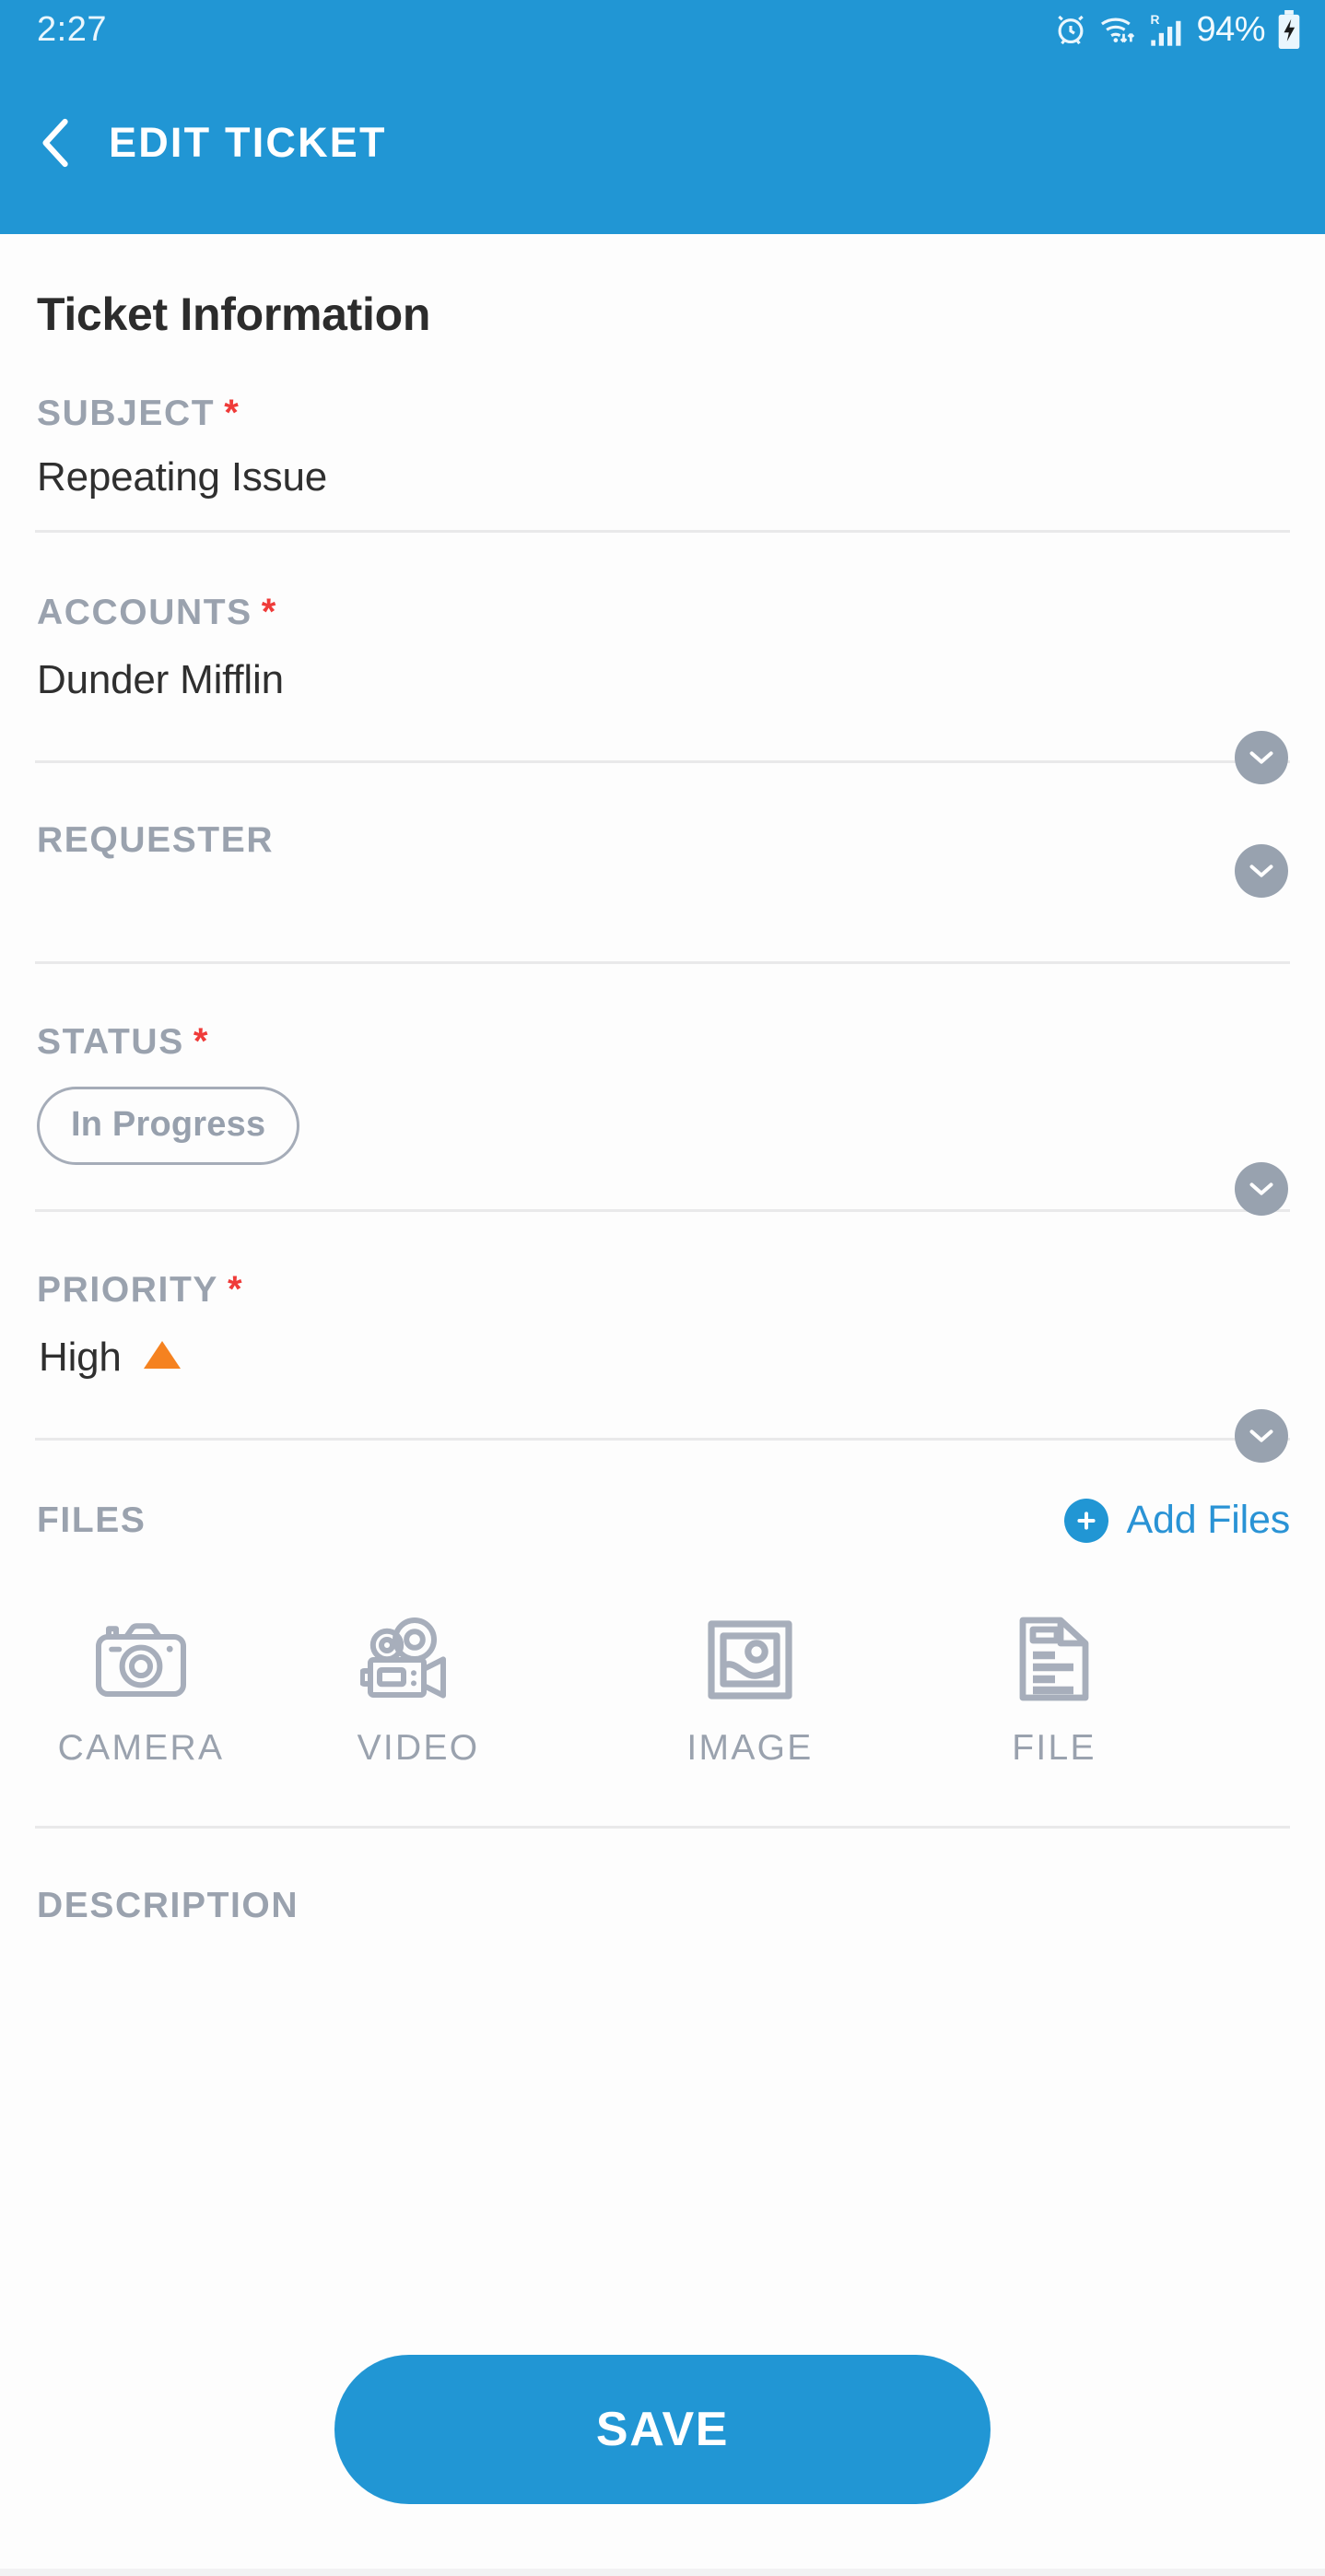  I want to click on label-text: PRIORITY, so click(127, 1290).